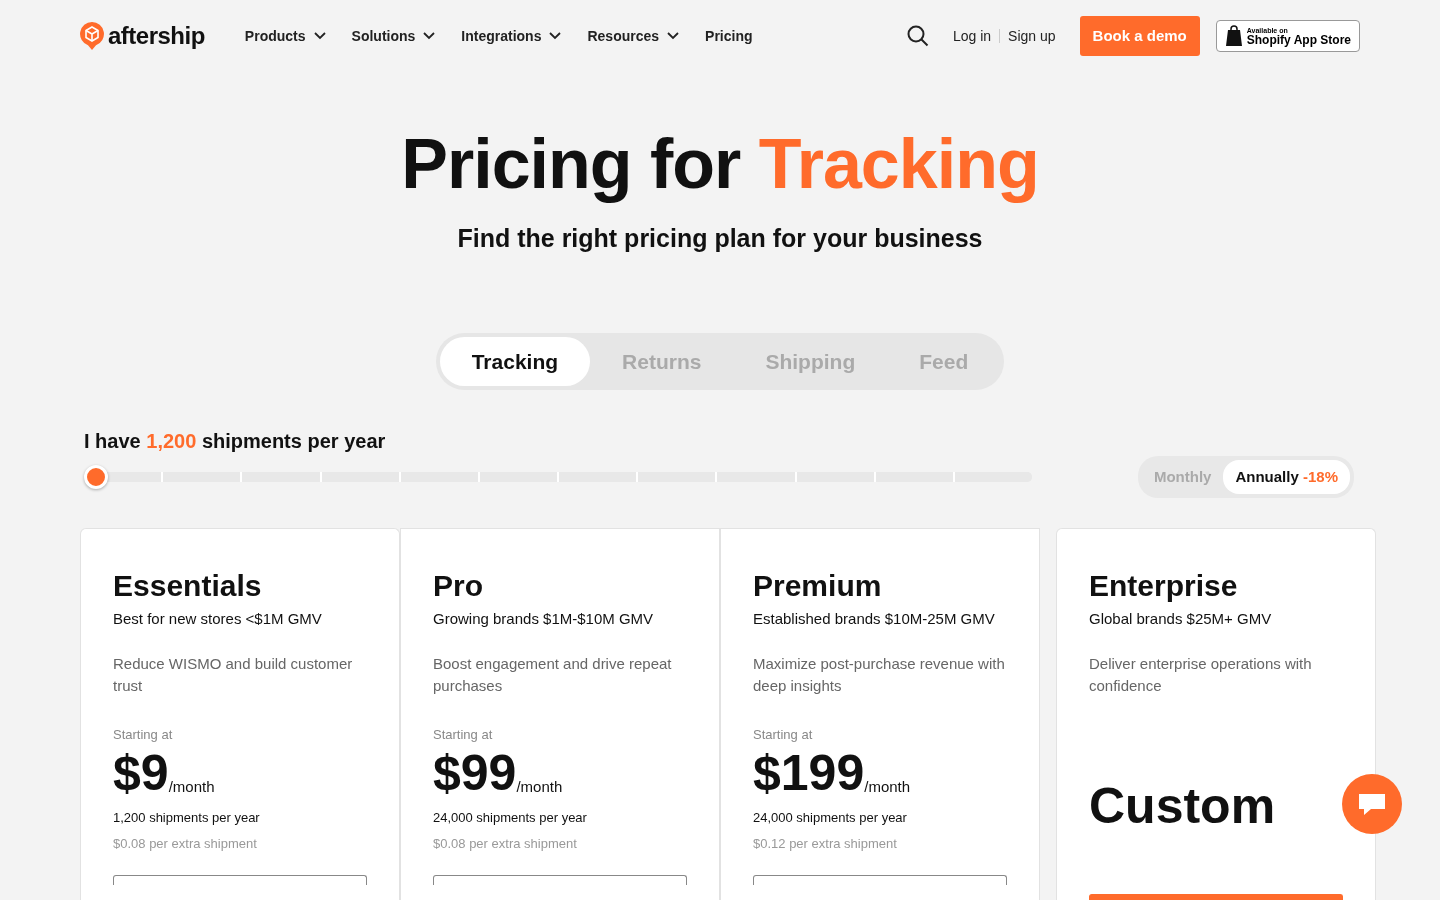 The height and width of the screenshot is (900, 1440). Describe the element at coordinates (1164, 586) in the screenshot. I see `plan-name: Enterprise` at that location.